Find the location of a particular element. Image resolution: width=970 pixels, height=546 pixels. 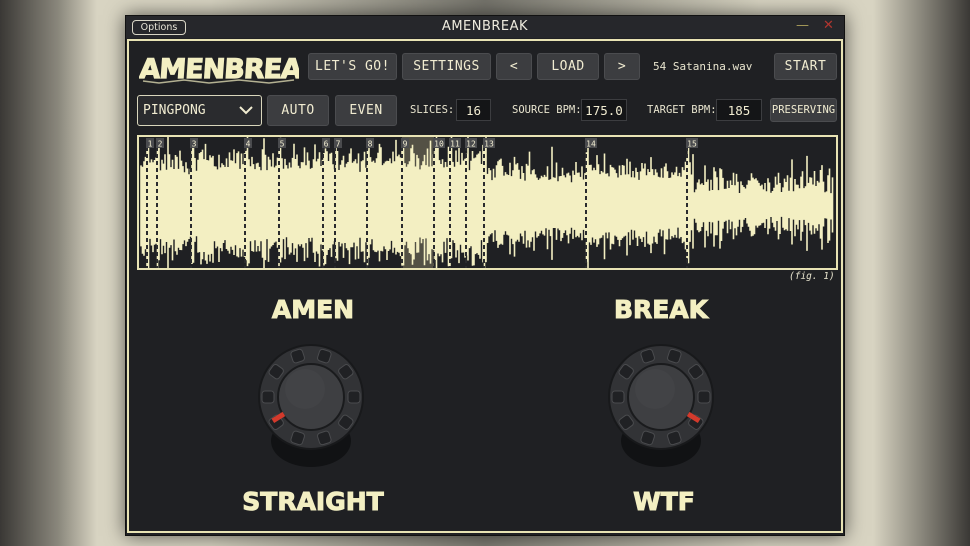

slice-marker-label: 3 is located at coordinates (194, 144).